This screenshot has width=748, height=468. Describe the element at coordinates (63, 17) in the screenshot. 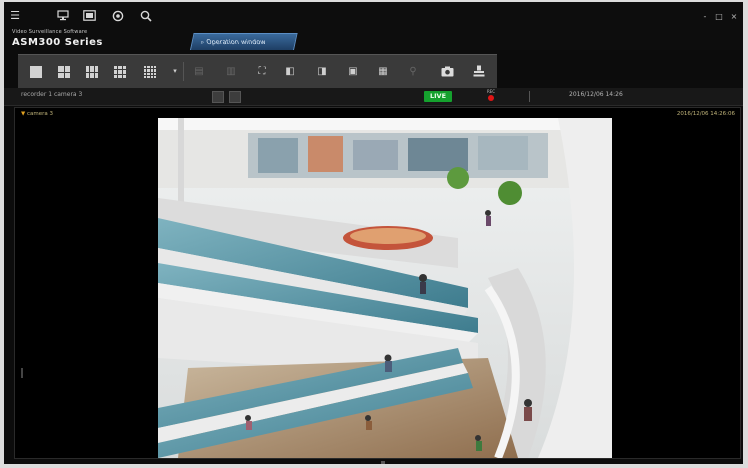

I see `monitor-icon` at that location.